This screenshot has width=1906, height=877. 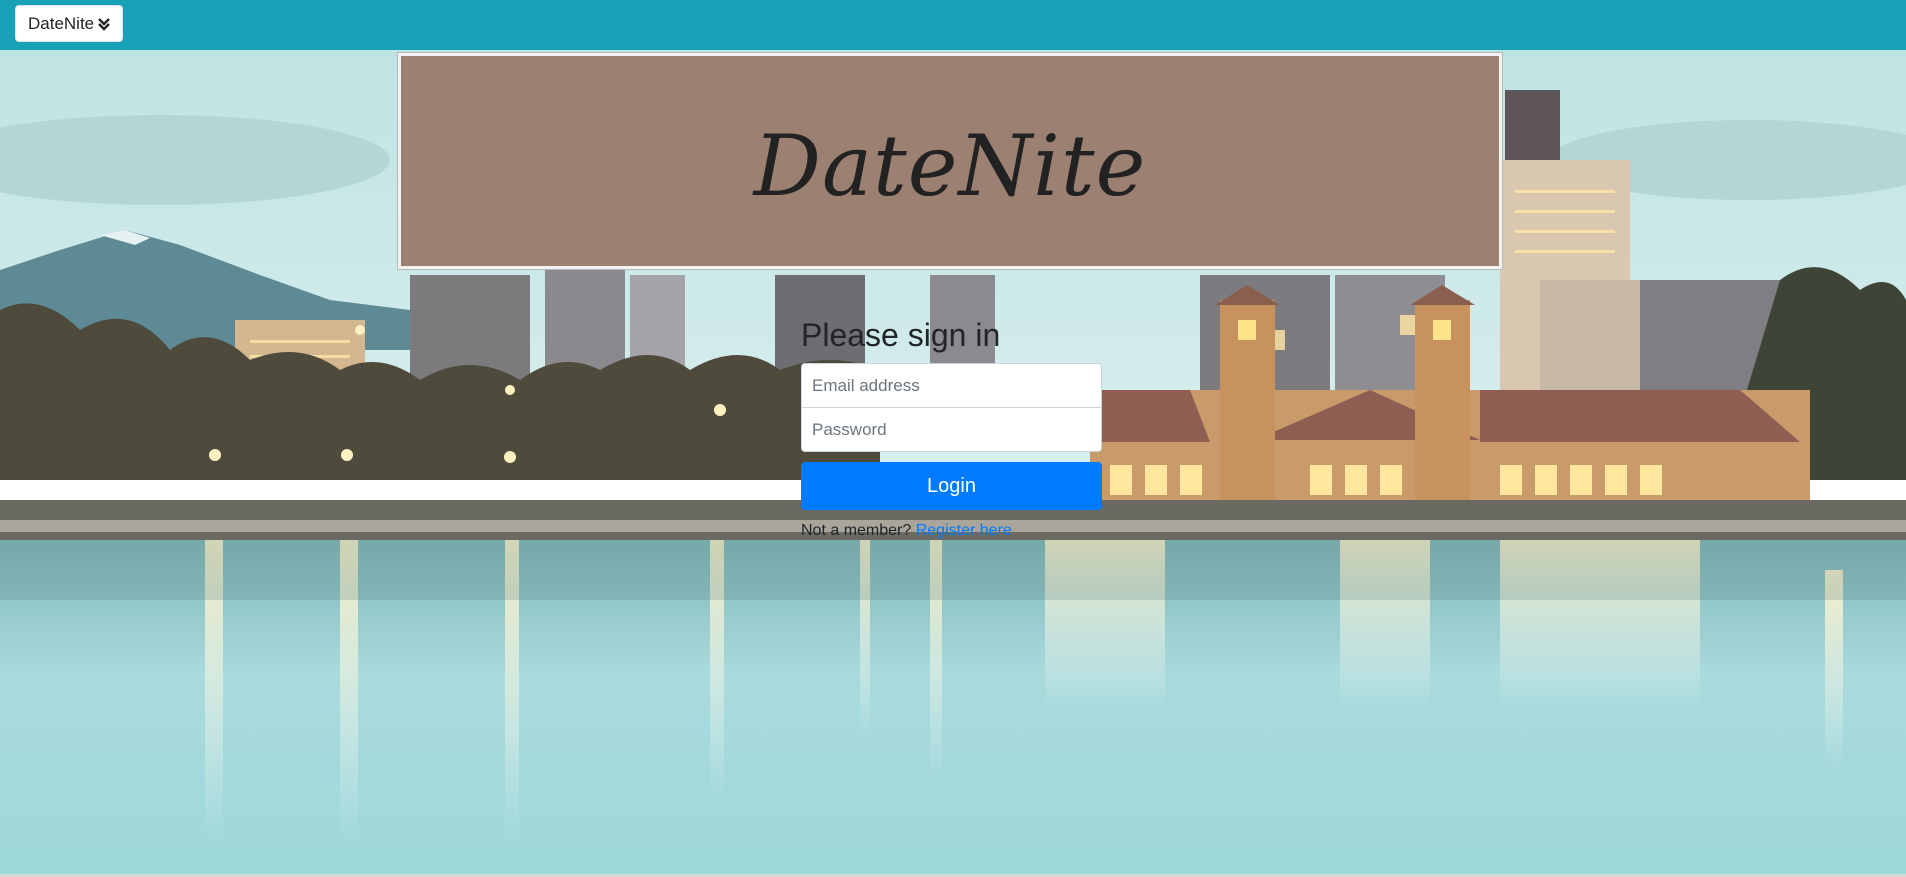 What do you see at coordinates (104, 24) in the screenshot?
I see `double-chevron-down-icon` at bounding box center [104, 24].